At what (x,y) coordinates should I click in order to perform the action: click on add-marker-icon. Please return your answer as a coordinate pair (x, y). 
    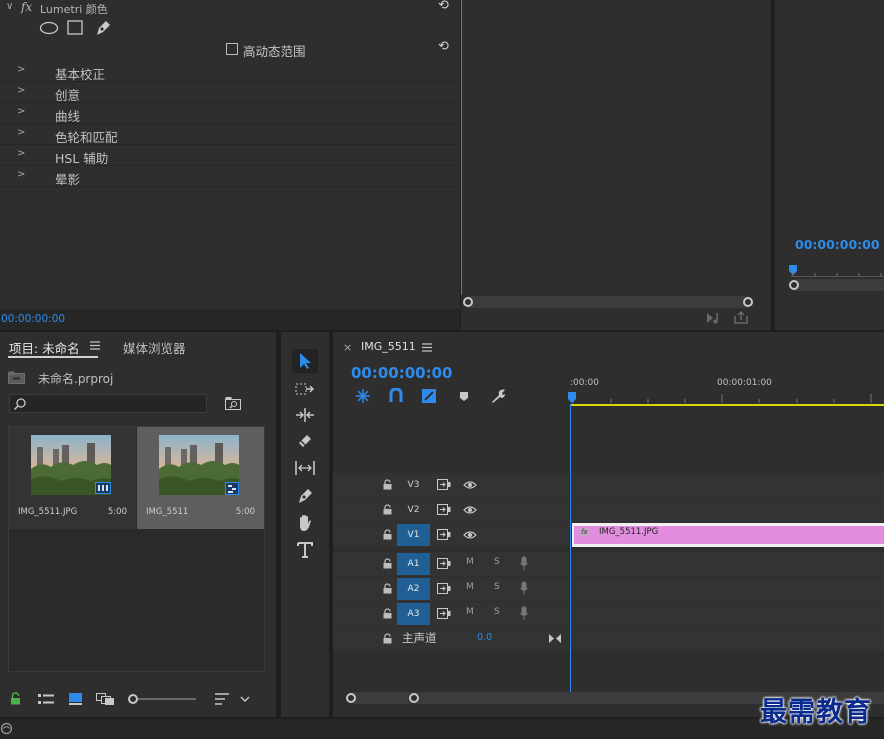
    Looking at the image, I should click on (464, 396).